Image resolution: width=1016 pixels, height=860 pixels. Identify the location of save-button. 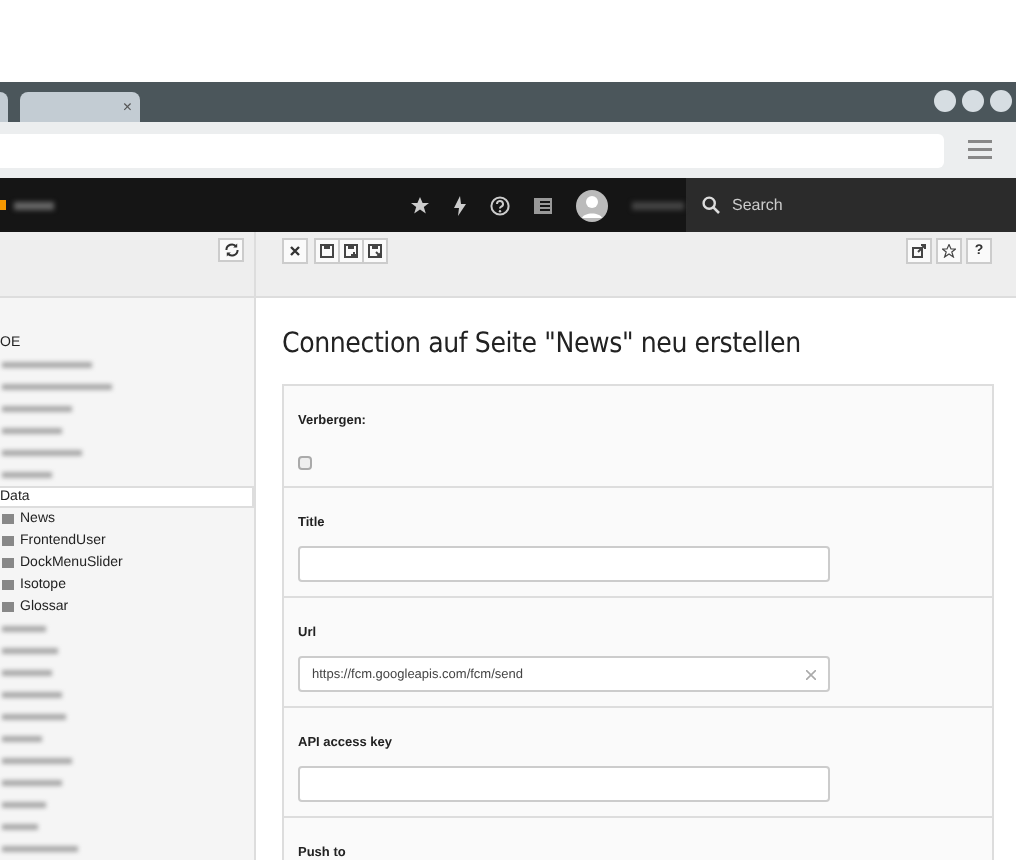
(327, 251).